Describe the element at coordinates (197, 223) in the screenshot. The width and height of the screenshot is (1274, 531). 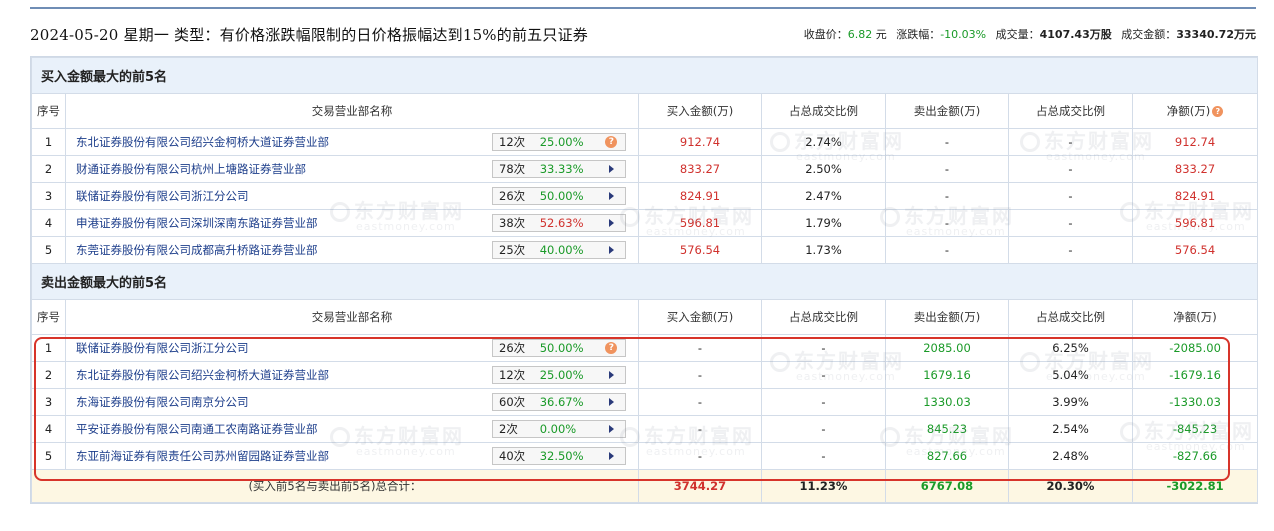
I see `dept-name-link: 申港证券股份有限公司深圳深南东路证券营业部` at that location.